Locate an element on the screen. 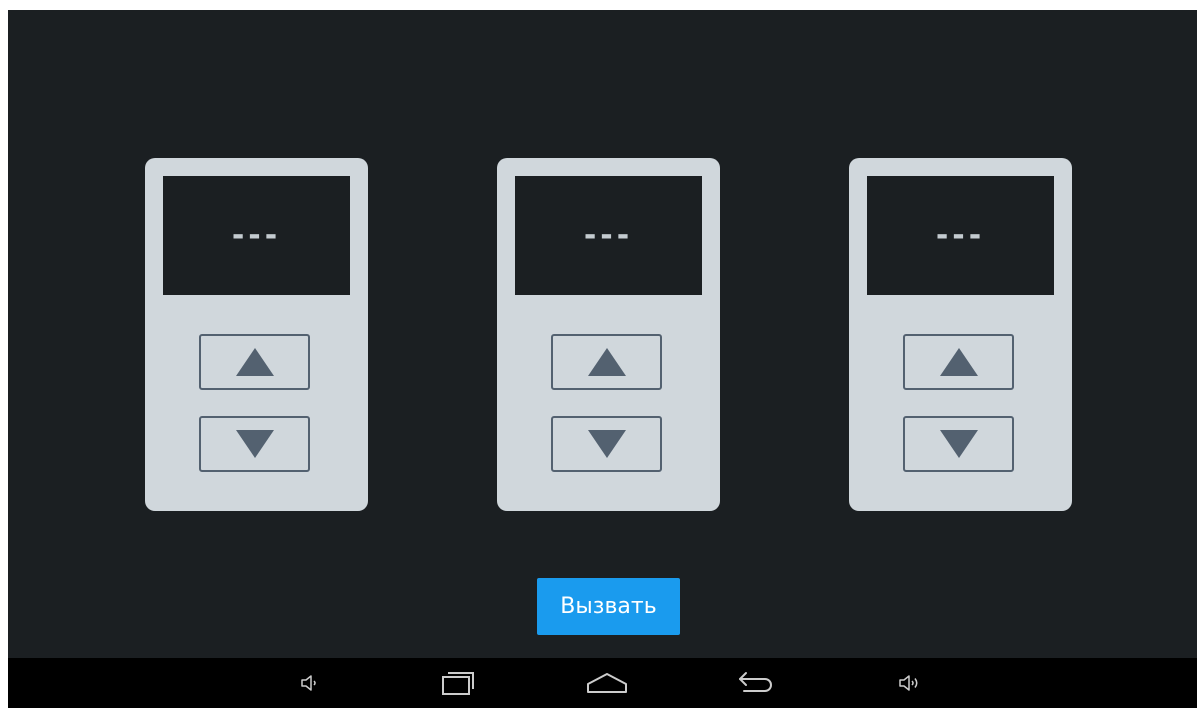 This screenshot has height=708, width=1197. back-button is located at coordinates (756, 683).